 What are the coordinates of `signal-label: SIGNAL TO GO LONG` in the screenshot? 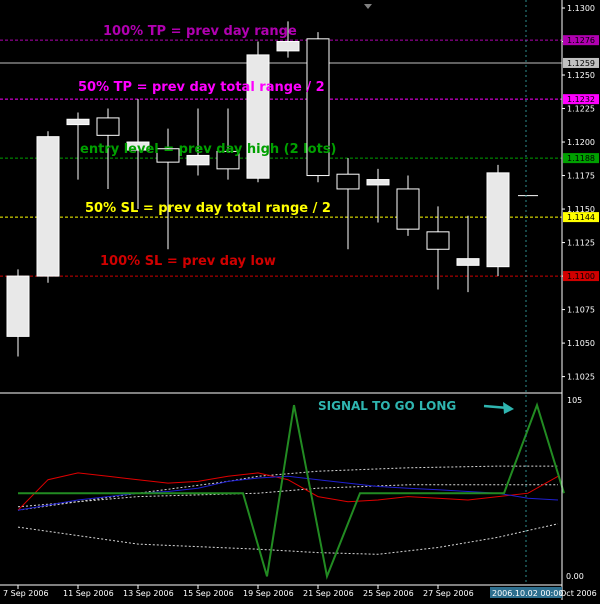 It's located at (387, 406).